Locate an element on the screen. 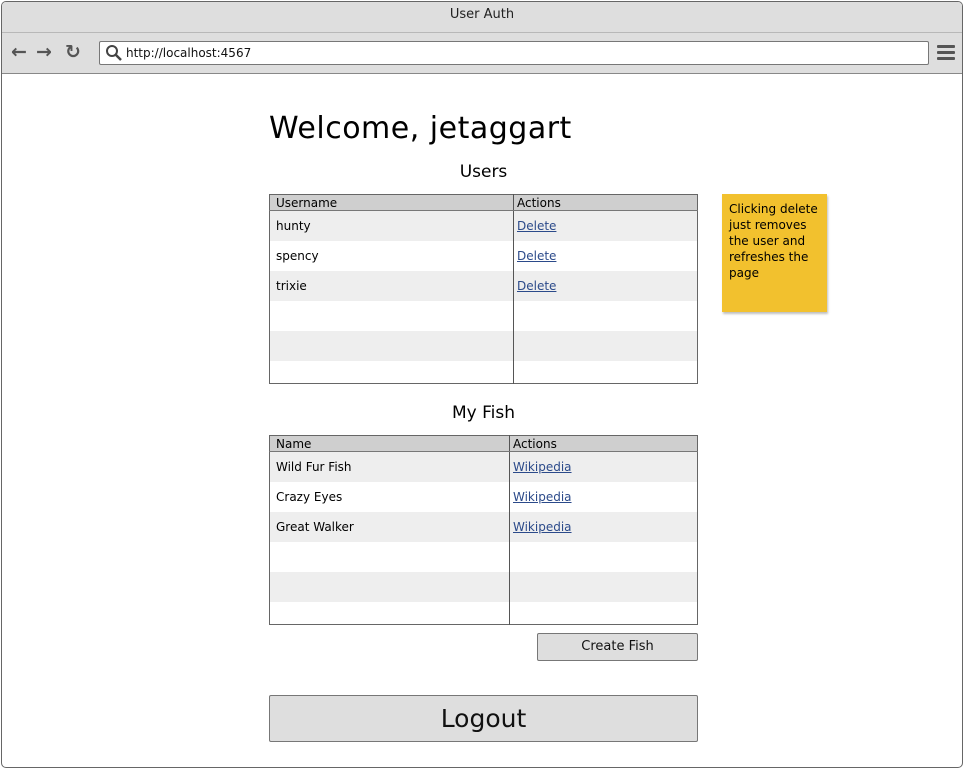 The image size is (964, 769). table-row: trixie Delete is located at coordinates (483, 286).